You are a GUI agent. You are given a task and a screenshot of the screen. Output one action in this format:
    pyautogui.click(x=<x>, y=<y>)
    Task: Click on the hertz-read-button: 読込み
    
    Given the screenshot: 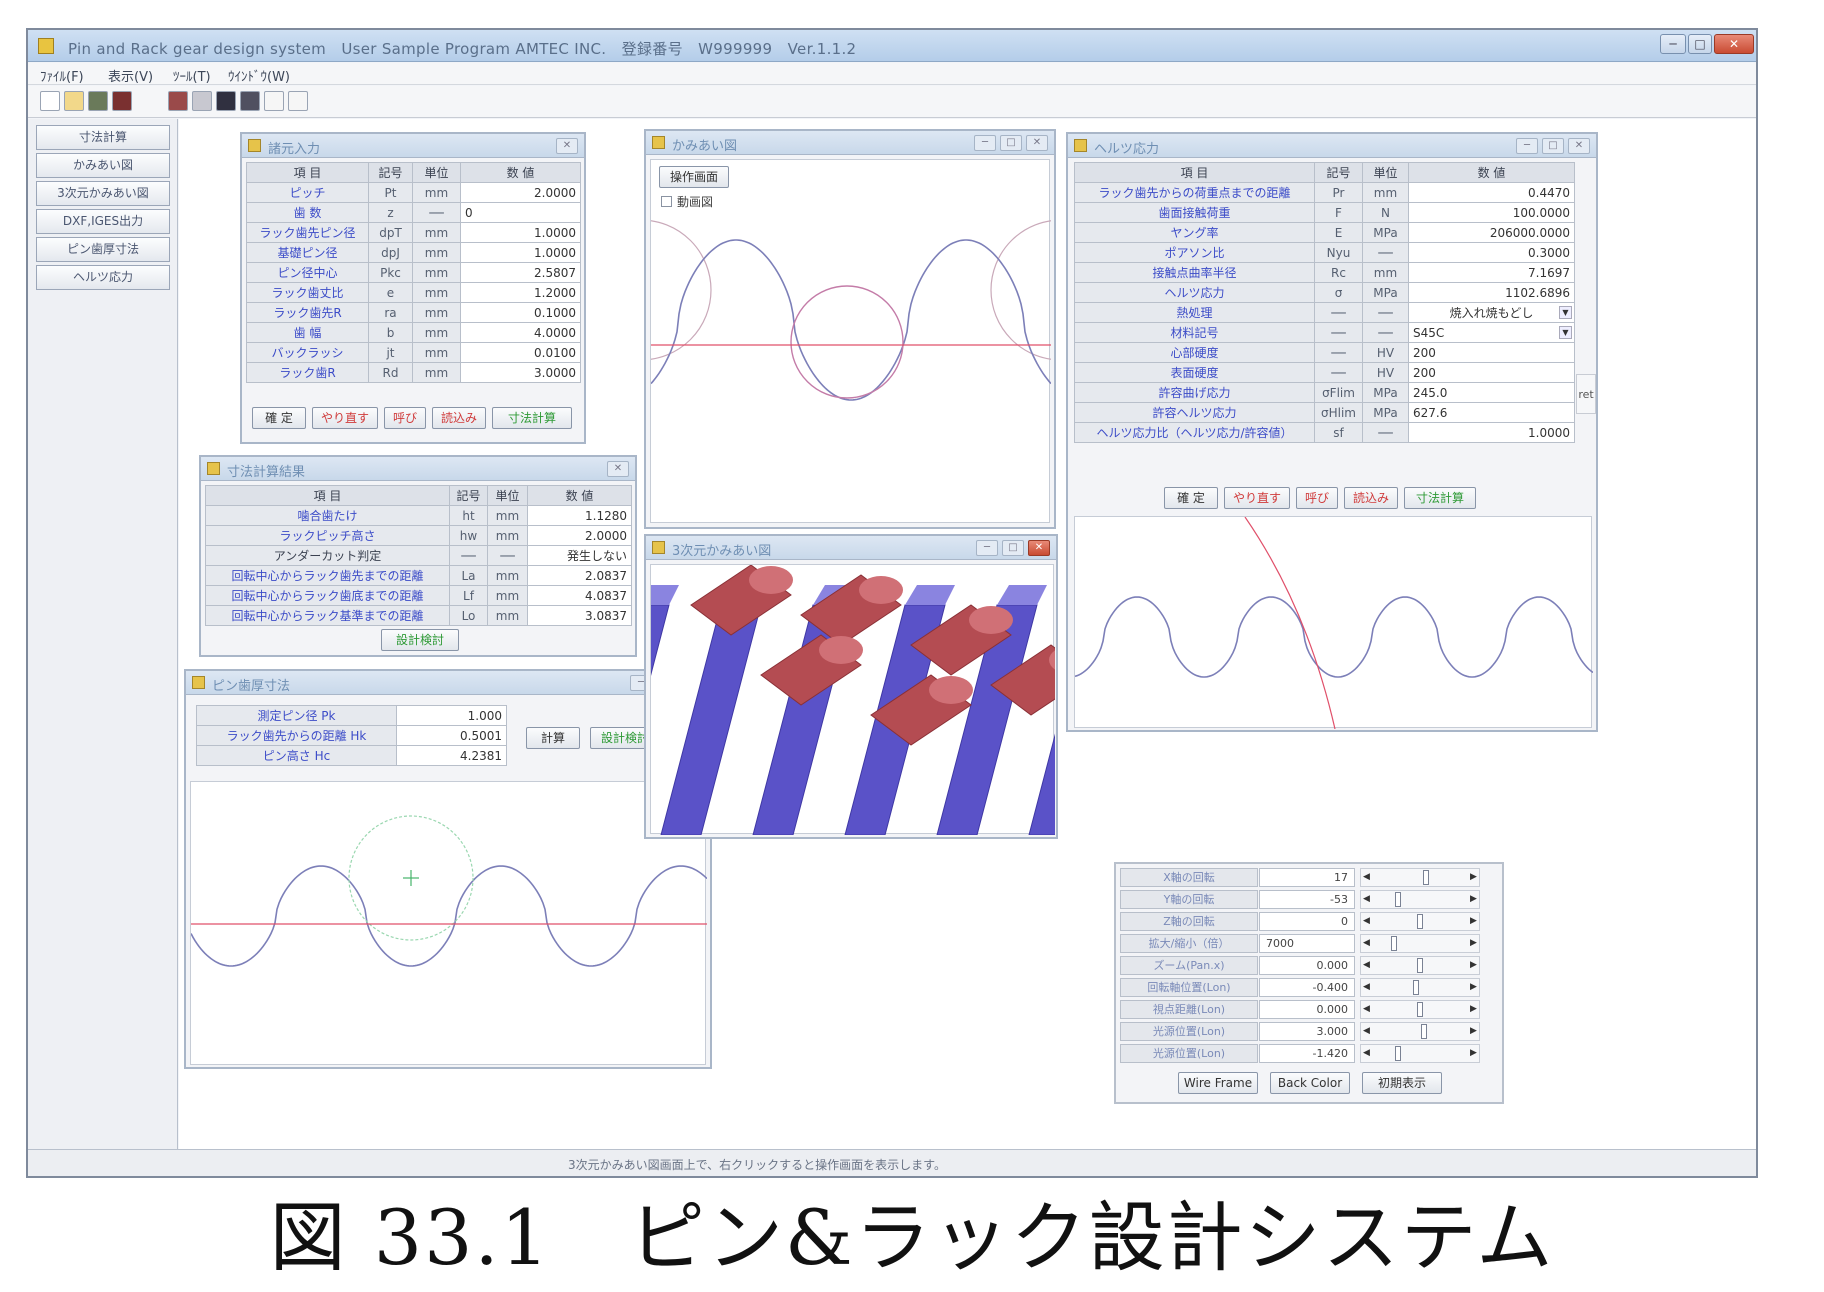 What is the action you would take?
    pyautogui.click(x=1371, y=498)
    